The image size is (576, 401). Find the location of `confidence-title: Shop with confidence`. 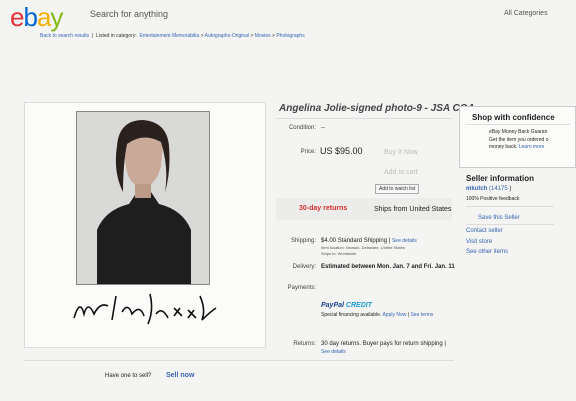

confidence-title: Shop with confidence is located at coordinates (513, 117).